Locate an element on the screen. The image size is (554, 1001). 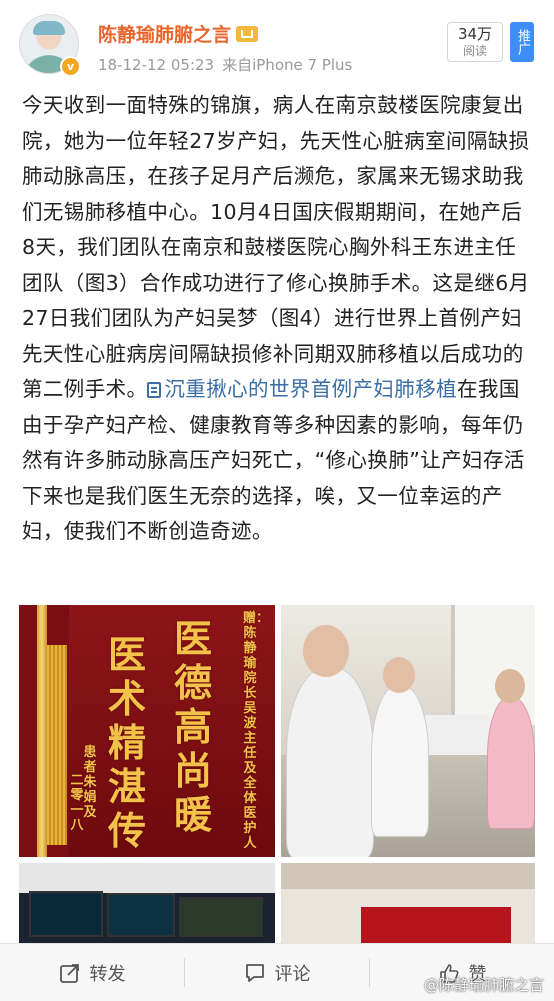
article-link-label: 沉重揪心的世界首例产妇肺移植 is located at coordinates (310, 389).